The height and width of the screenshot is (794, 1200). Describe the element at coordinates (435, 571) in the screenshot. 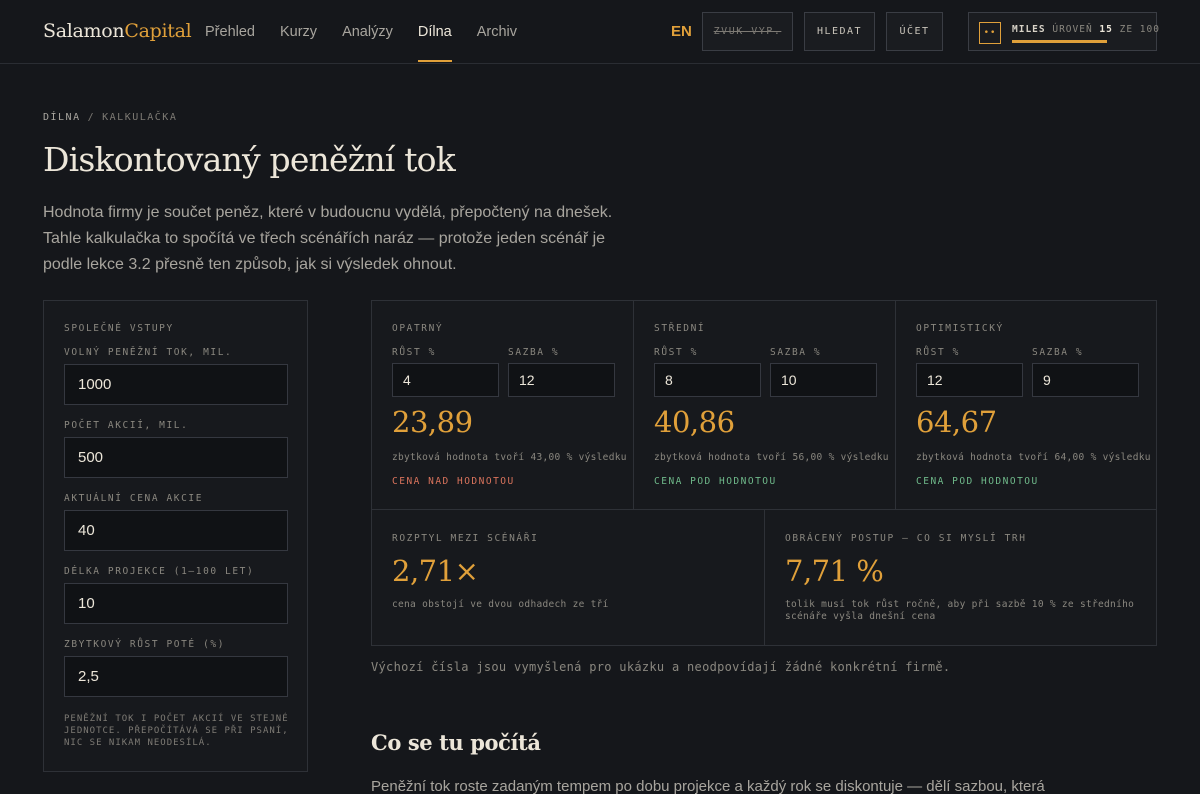

I see `spread-value: 2,71×` at that location.